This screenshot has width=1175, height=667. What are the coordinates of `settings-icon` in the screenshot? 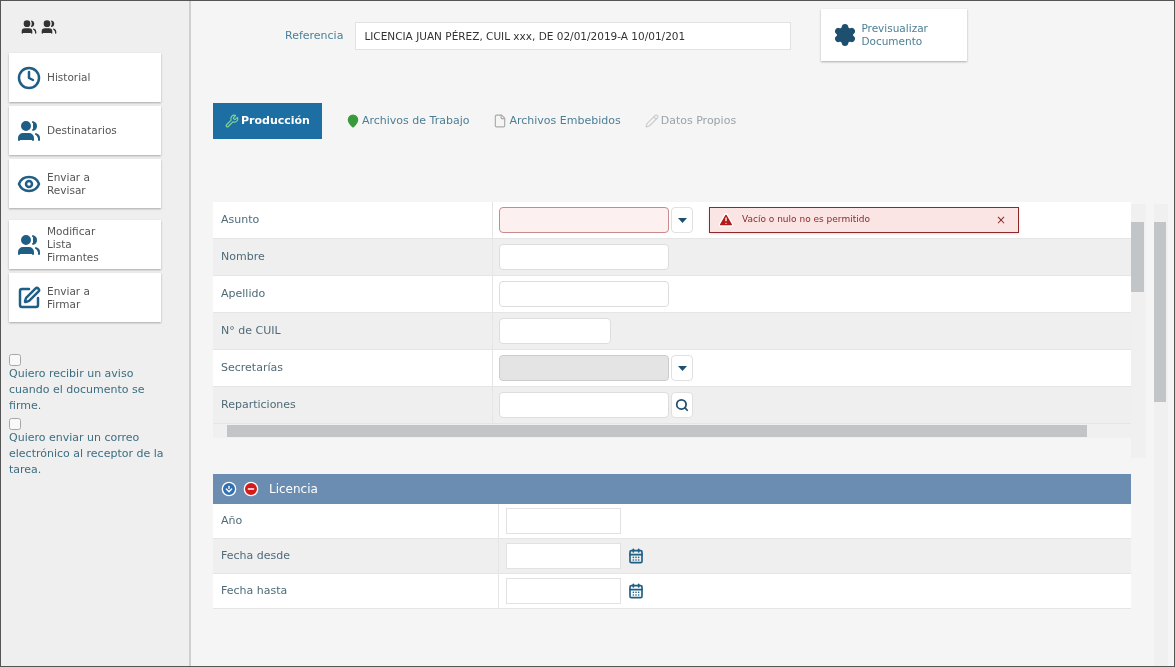 It's located at (845, 35).